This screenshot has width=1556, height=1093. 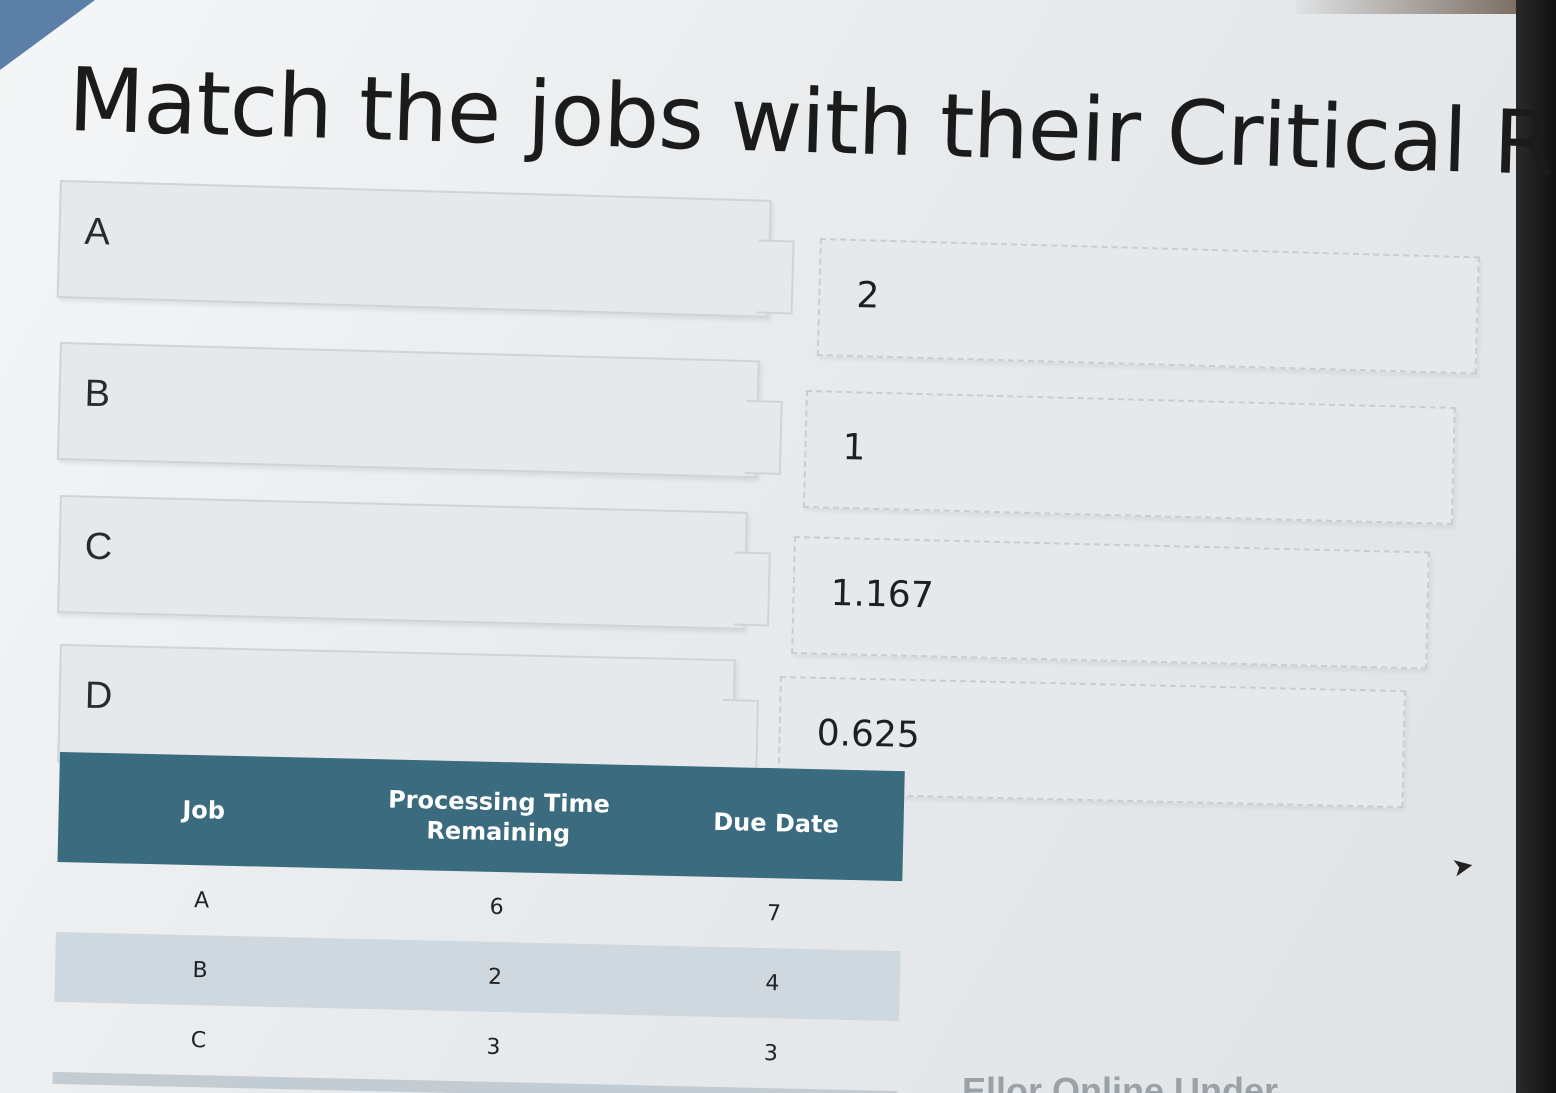 I want to click on job-drag-b: B, so click(x=419, y=410).